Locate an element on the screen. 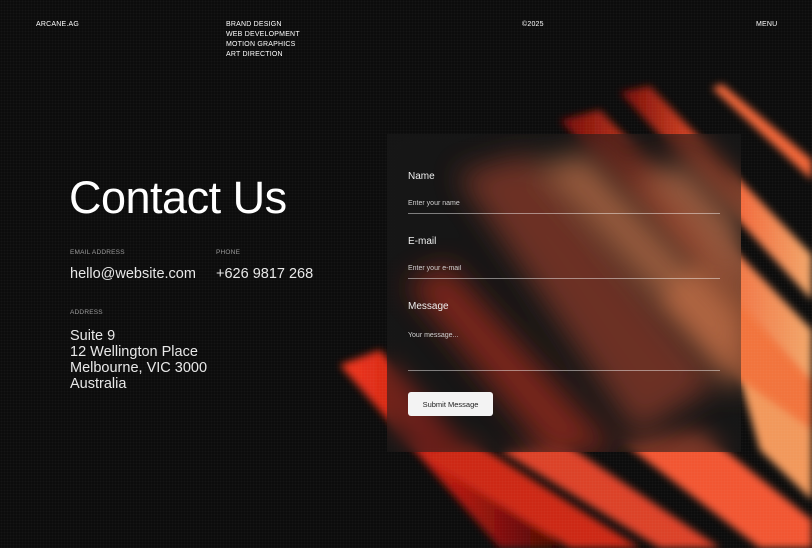 Image resolution: width=812 pixels, height=548 pixels. menu-button: MENU is located at coordinates (766, 25).